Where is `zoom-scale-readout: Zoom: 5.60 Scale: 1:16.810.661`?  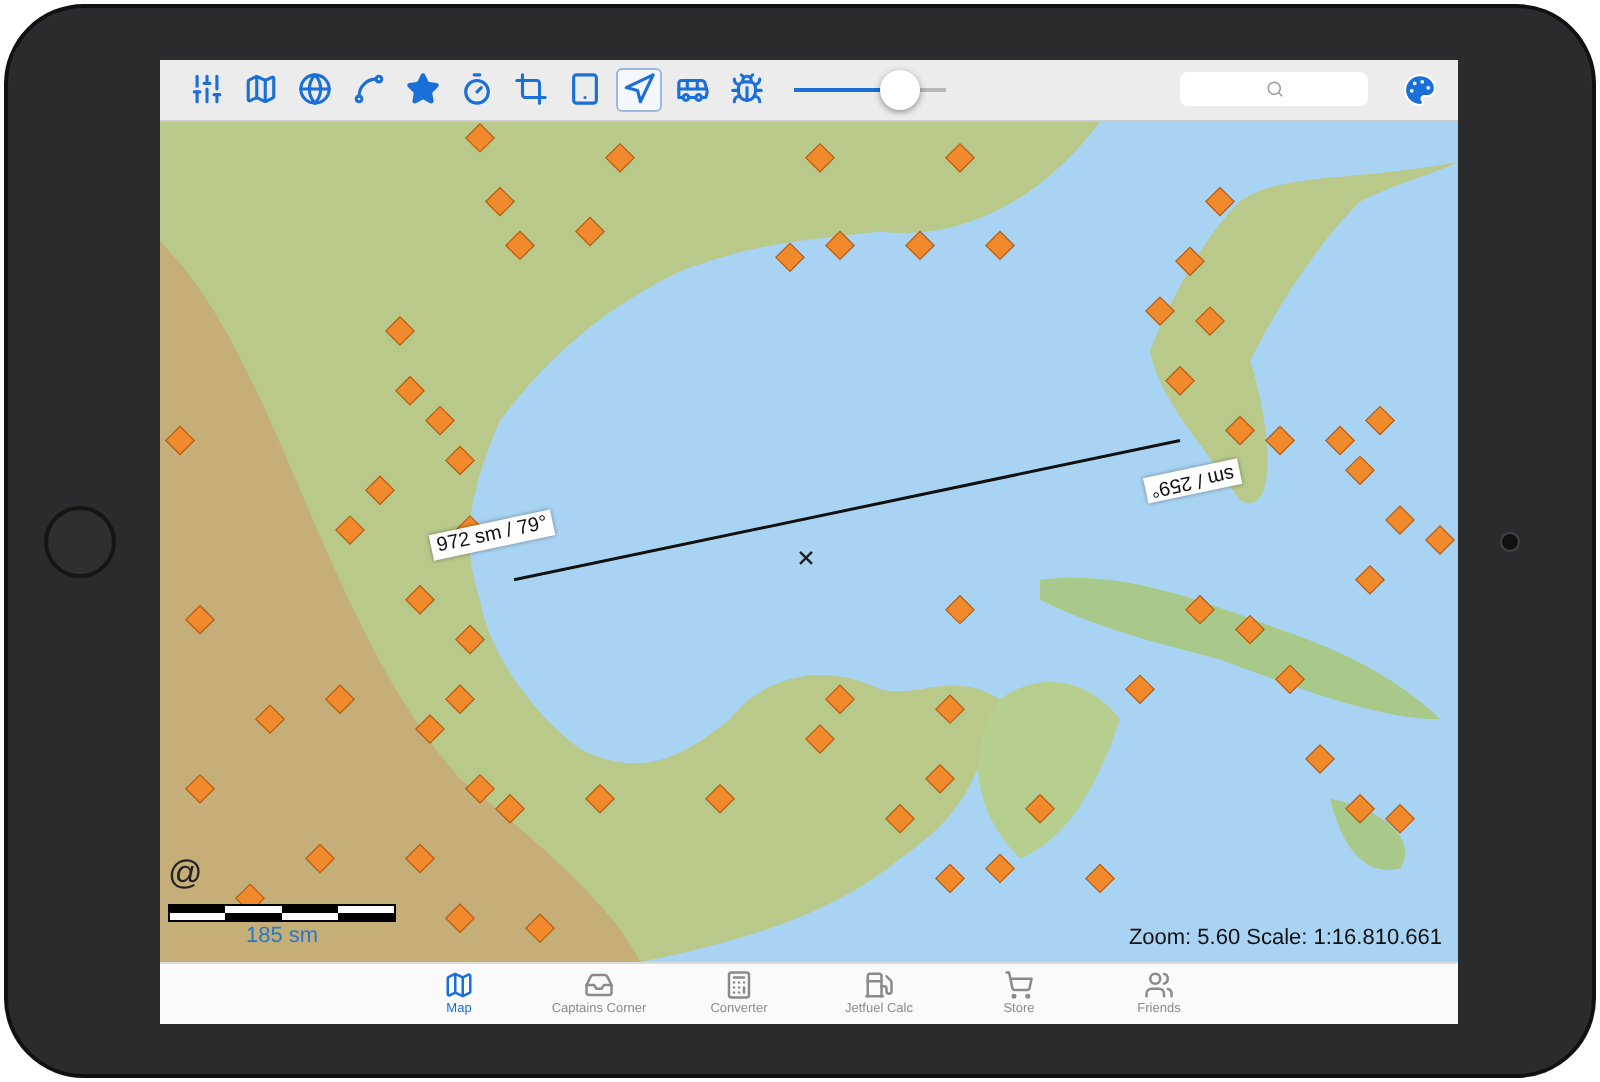 zoom-scale-readout: Zoom: 5.60 Scale: 1:16.810.661 is located at coordinates (1285, 937).